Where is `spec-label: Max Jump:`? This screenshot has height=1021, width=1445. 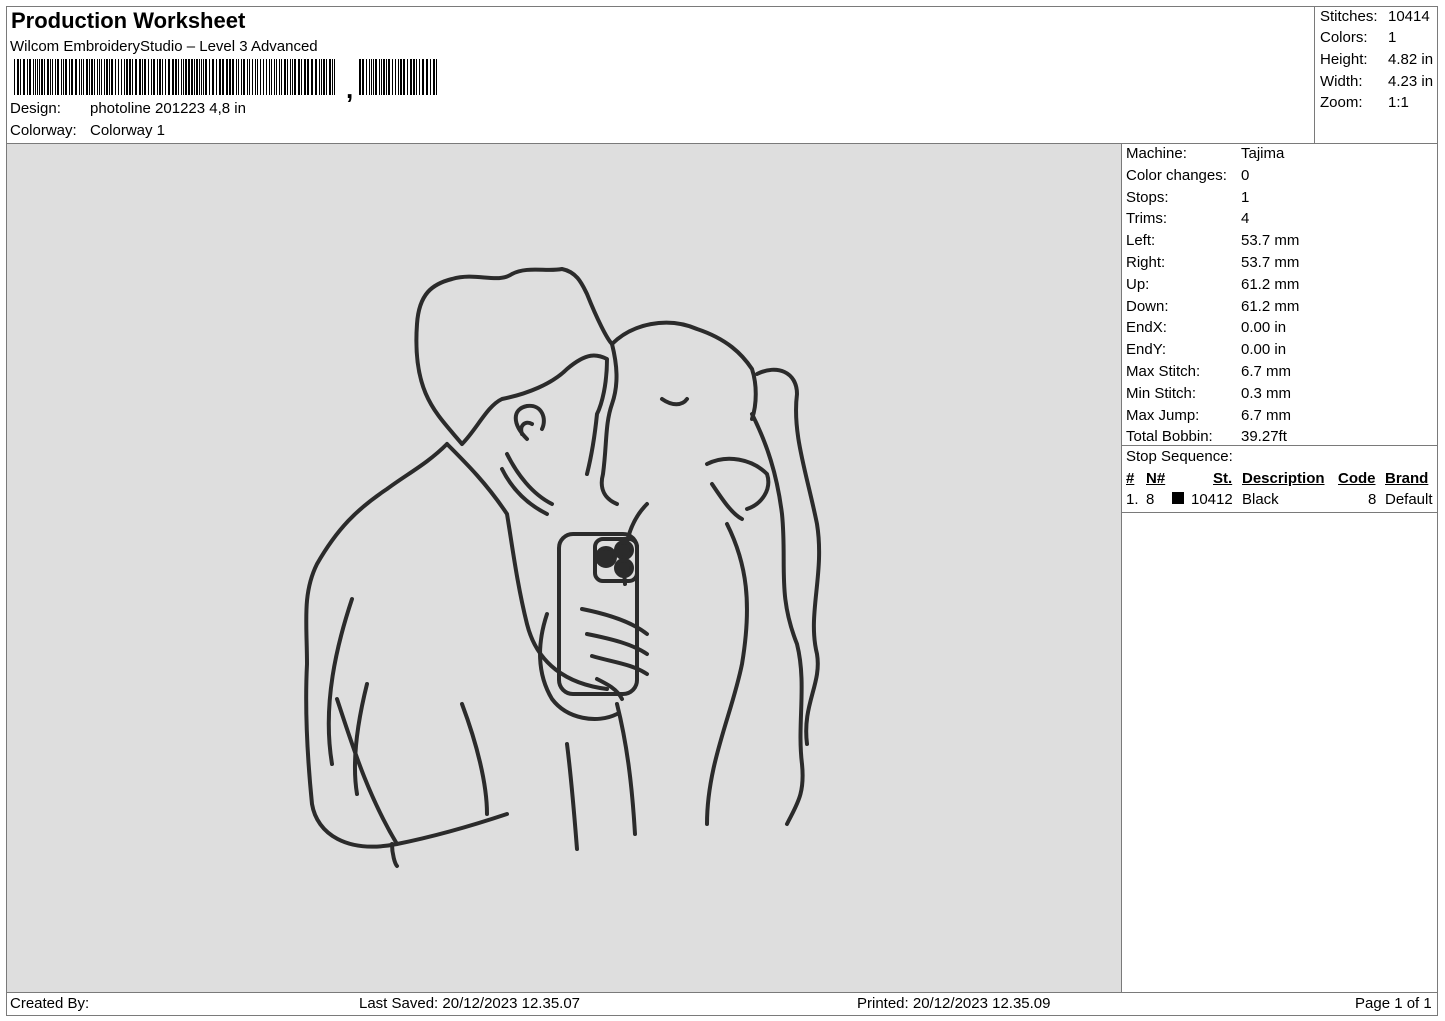 spec-label: Max Jump: is located at coordinates (1163, 415).